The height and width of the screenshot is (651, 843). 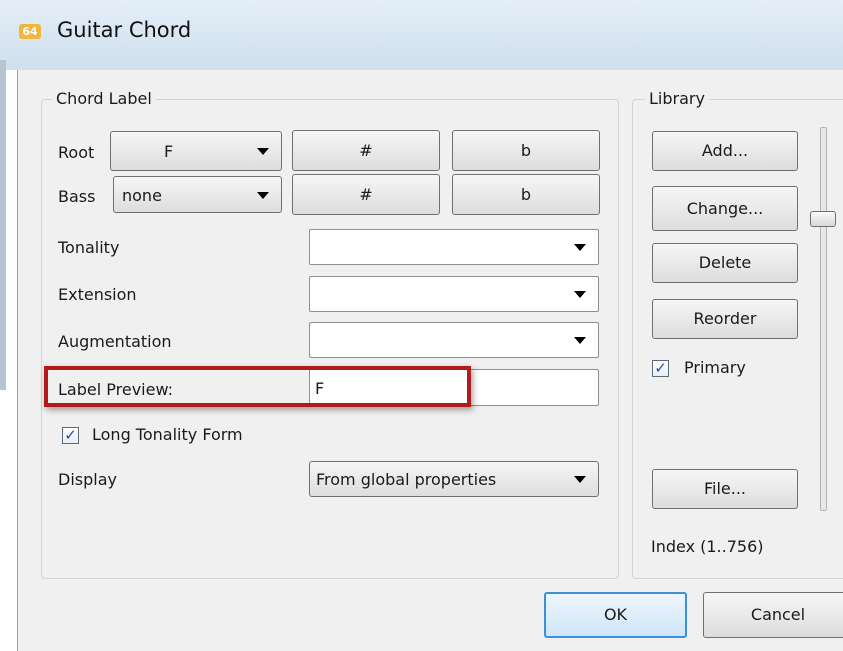 What do you see at coordinates (715, 367) in the screenshot?
I see `primary-label: Primary` at bounding box center [715, 367].